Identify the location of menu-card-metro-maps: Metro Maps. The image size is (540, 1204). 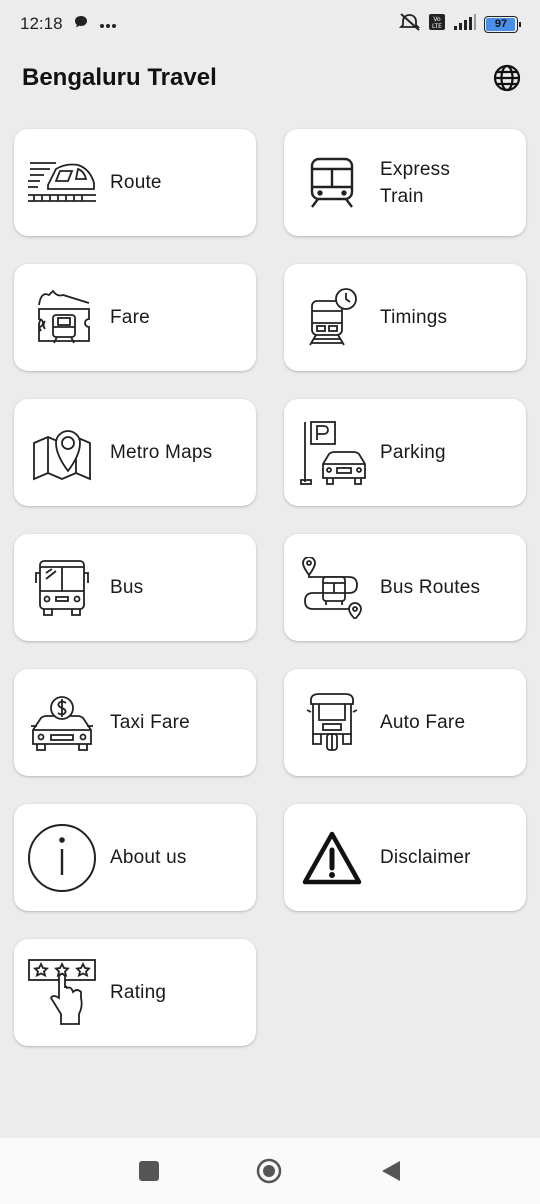
(135, 452).